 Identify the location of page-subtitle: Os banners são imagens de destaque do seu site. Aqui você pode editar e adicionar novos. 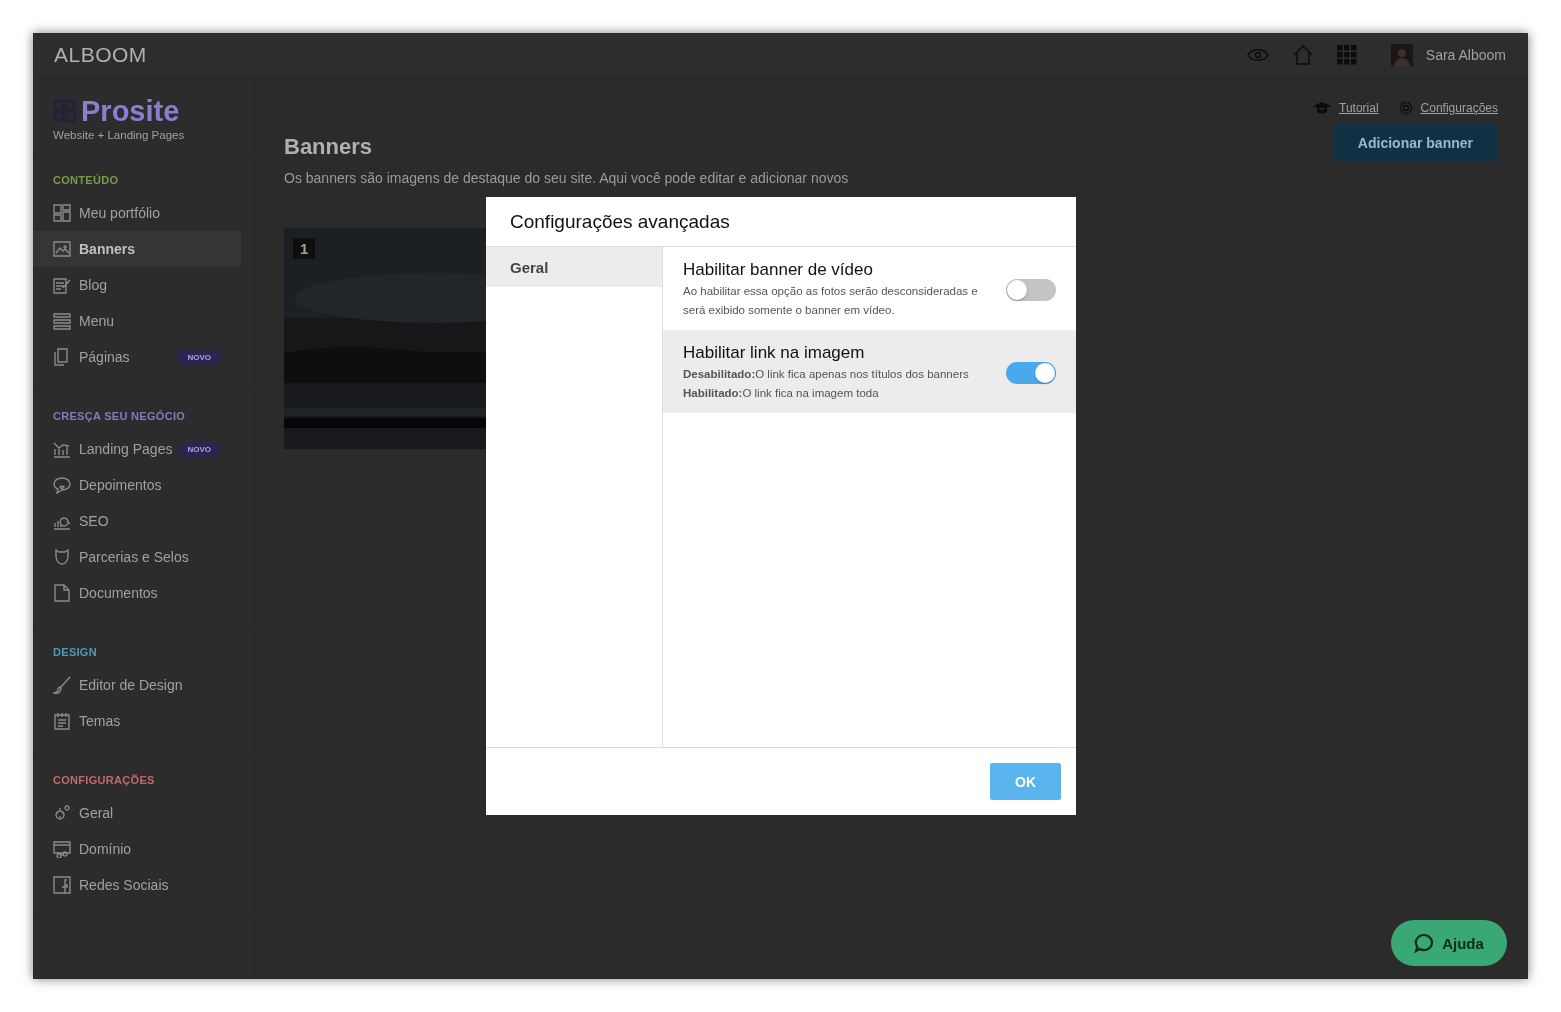
(566, 178).